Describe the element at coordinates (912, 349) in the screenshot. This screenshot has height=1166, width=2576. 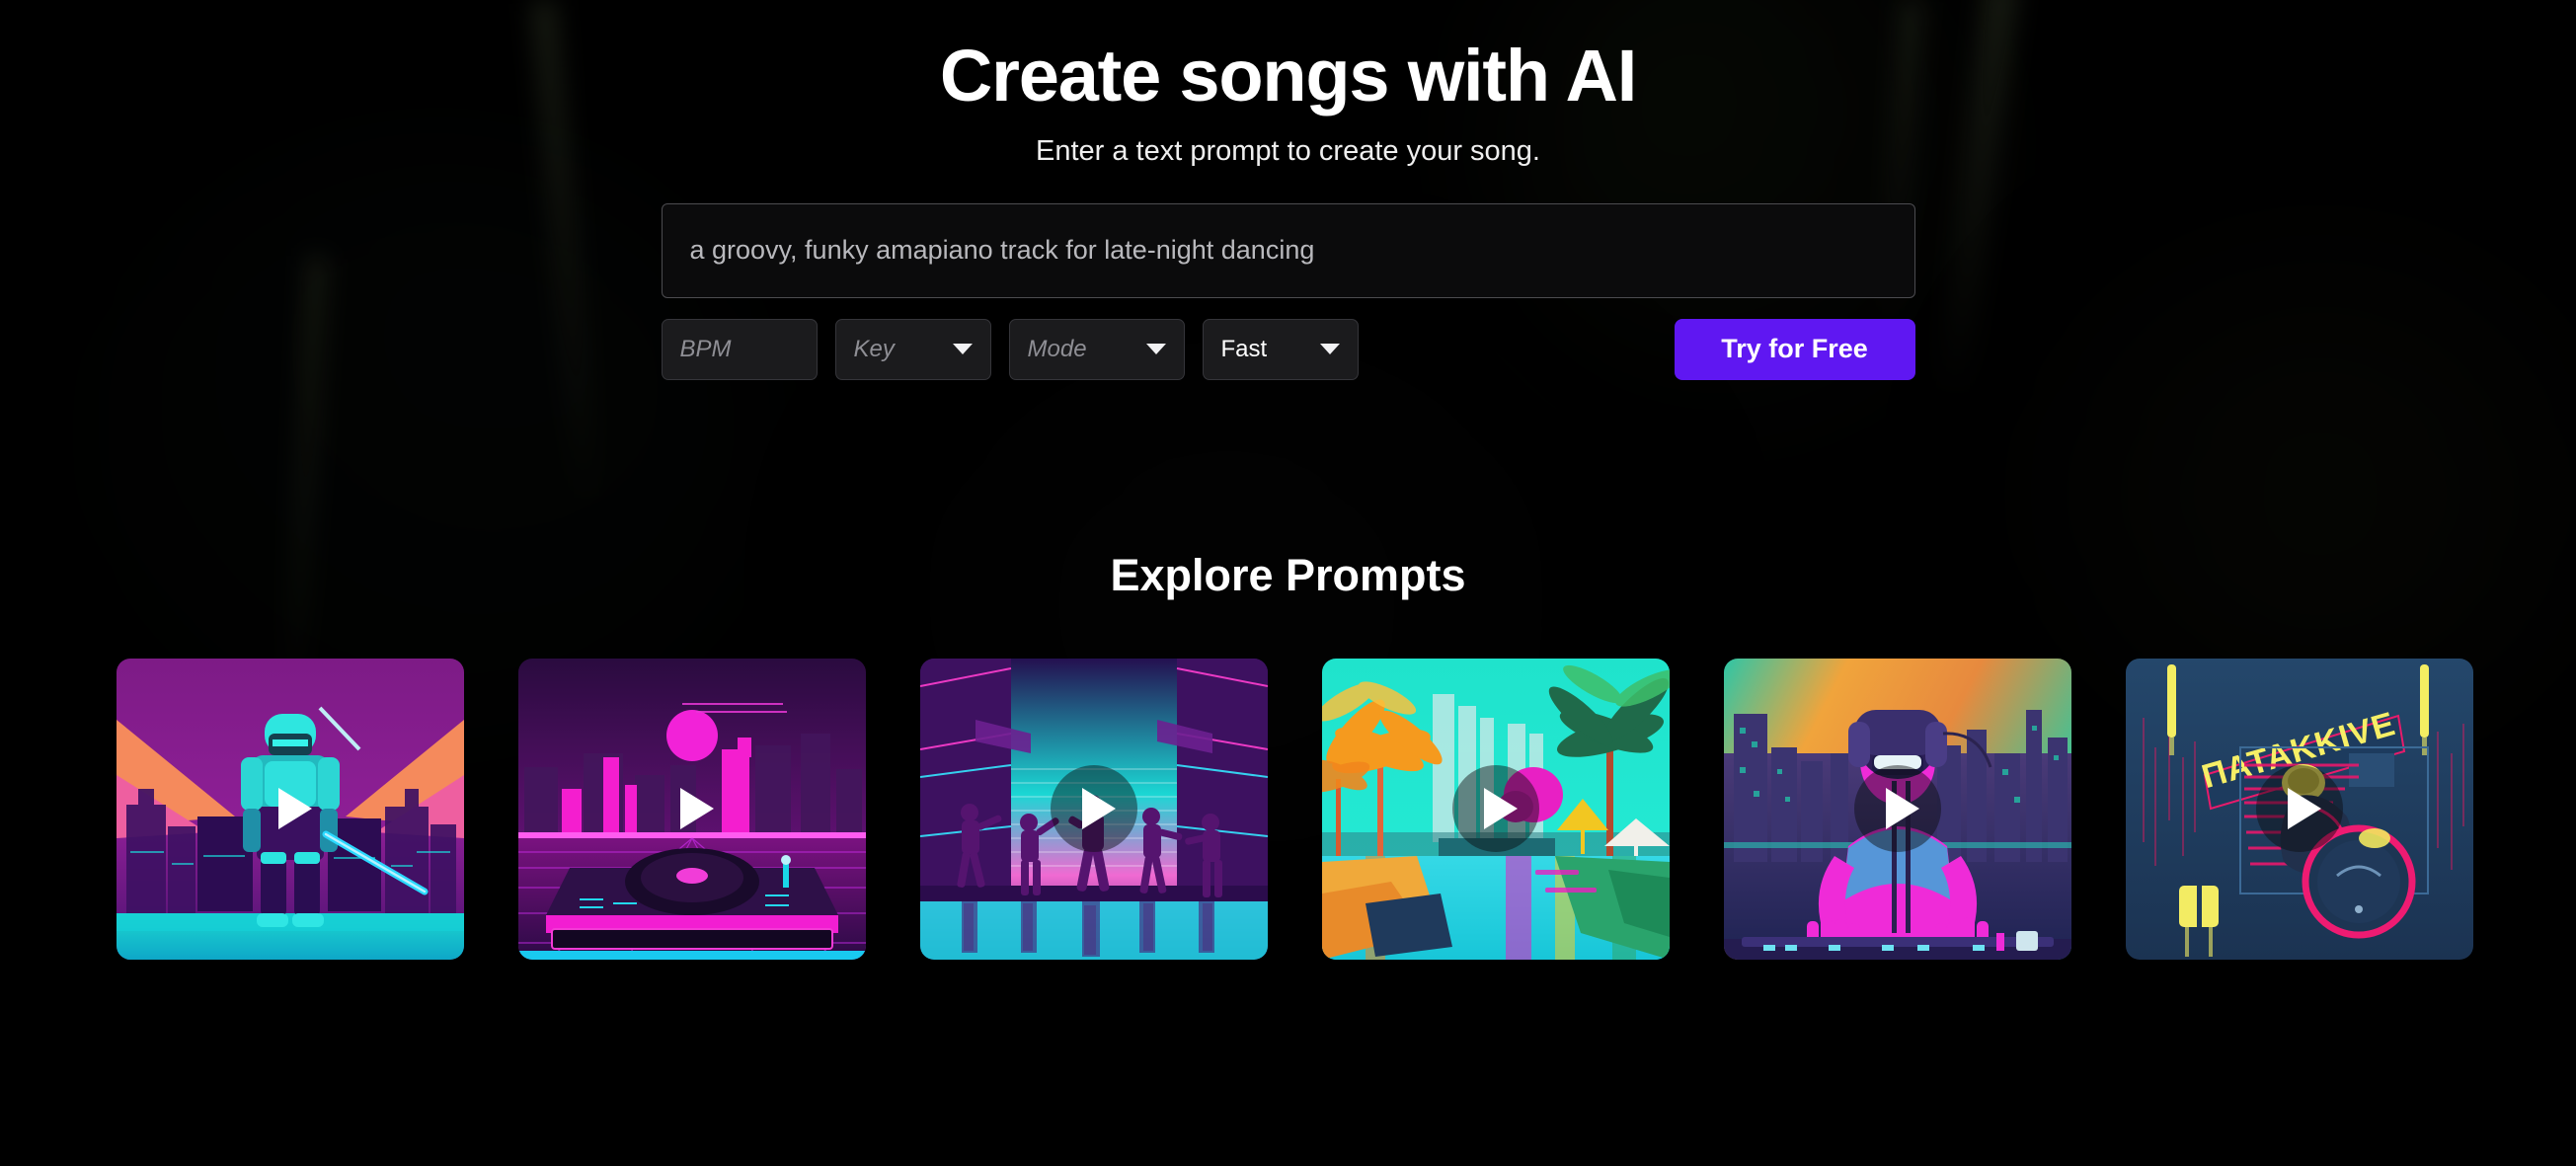
I see `key-dropdown: Key` at that location.